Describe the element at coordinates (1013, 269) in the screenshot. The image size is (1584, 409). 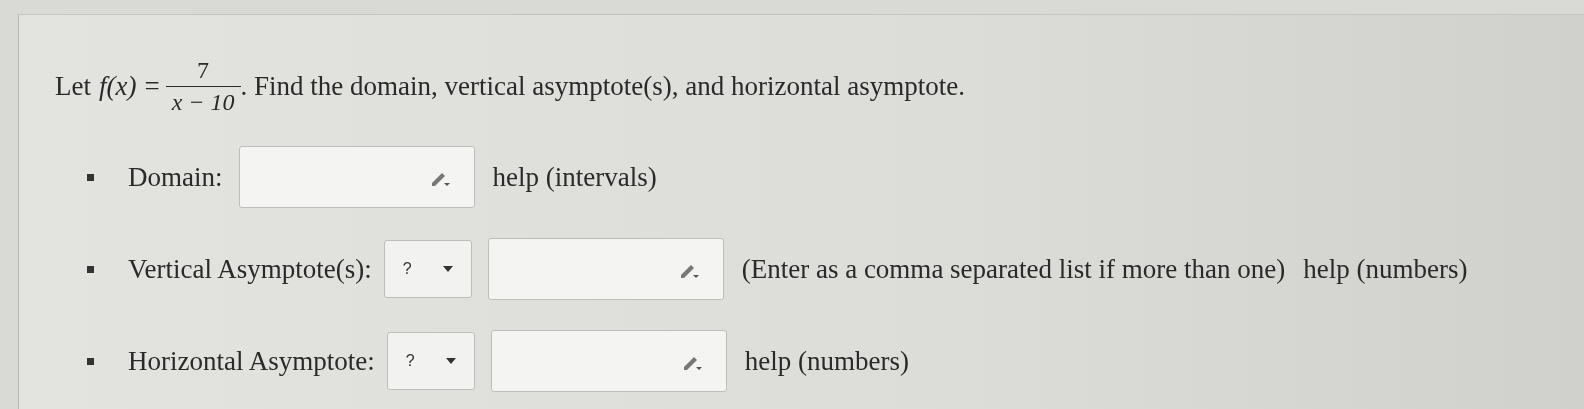
I see `instruction-text: (Enter as a comma separated list if more than one)` at that location.